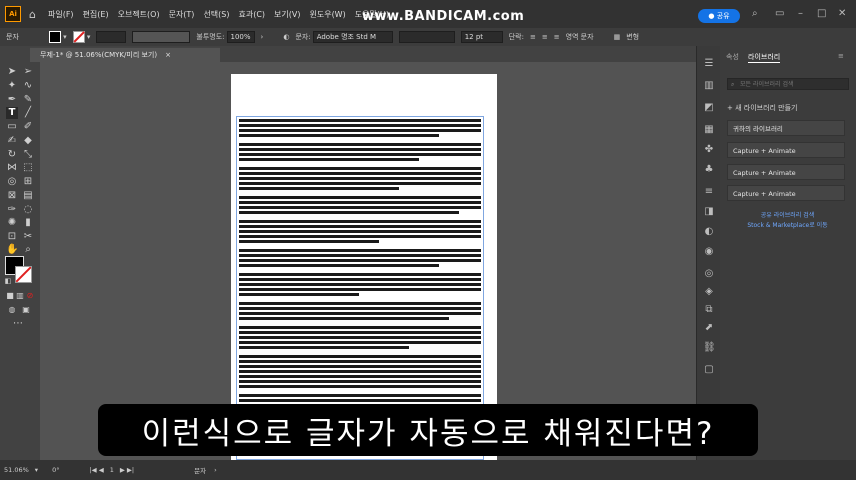 The height and width of the screenshot is (480, 856). Describe the element at coordinates (709, 348) in the screenshot. I see `links-panel-icon: ⛓` at that location.